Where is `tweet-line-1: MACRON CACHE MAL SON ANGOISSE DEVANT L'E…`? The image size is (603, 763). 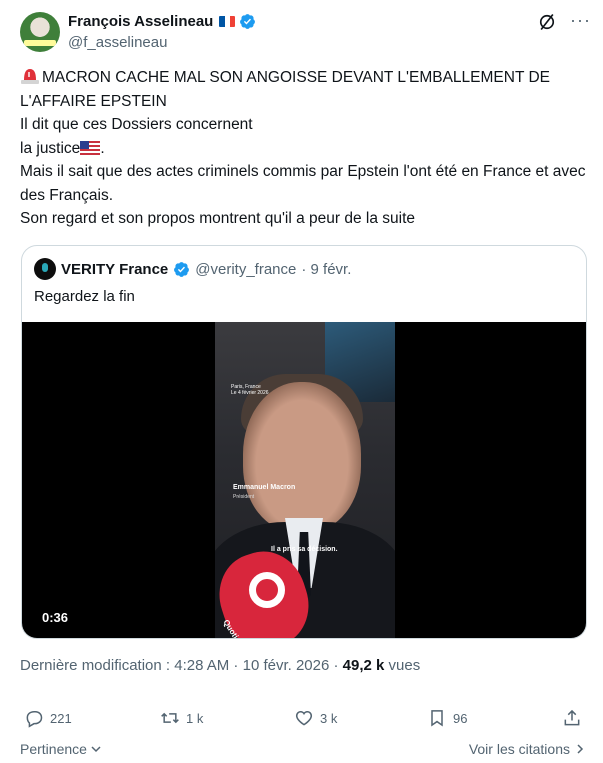
tweet-line-1: MACRON CACHE MAL SON ANGOISSE DEVANT L'E… is located at coordinates (285, 89).